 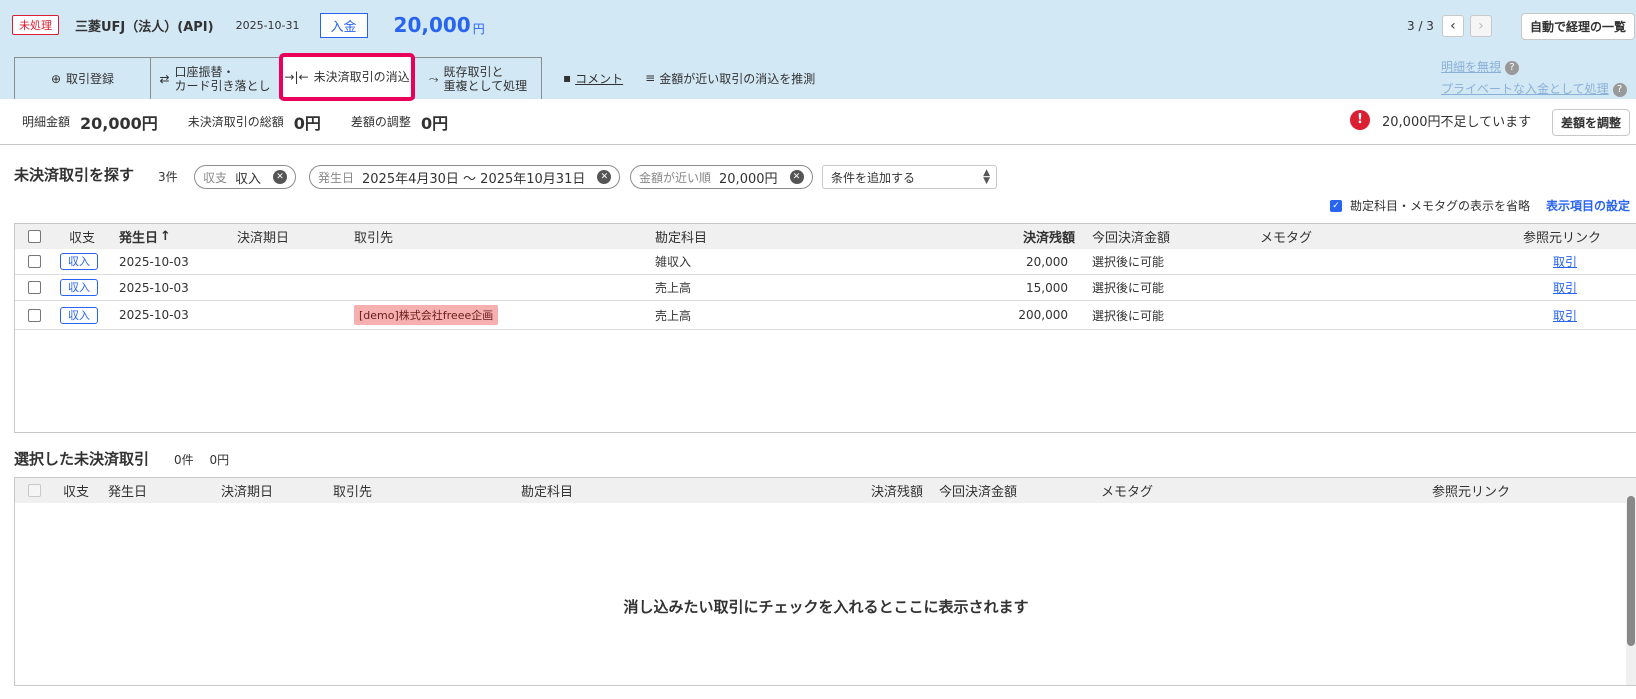 I want to click on row-account: 雑収入, so click(x=673, y=262).